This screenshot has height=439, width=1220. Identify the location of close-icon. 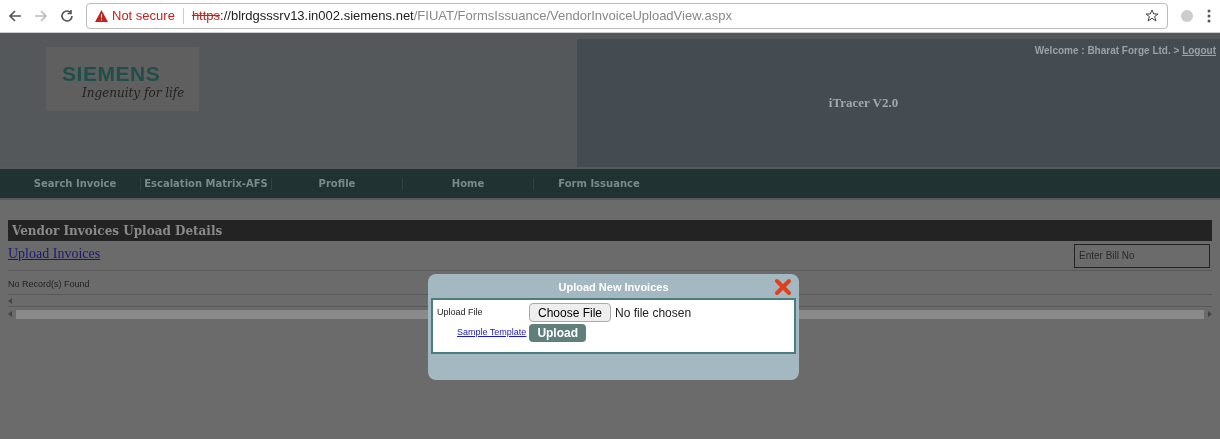
(783, 287).